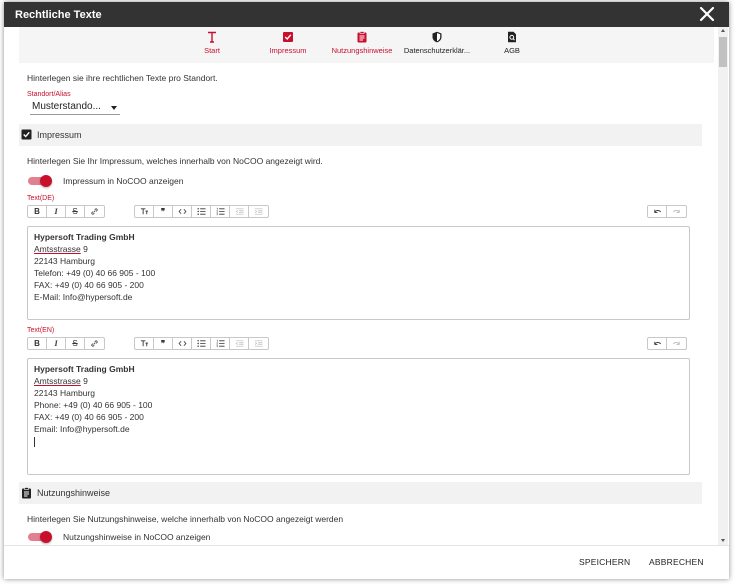 This screenshot has width=735, height=586. What do you see at coordinates (360, 493) in the screenshot?
I see `section-nutzungshinweise: Nutzungshinweise` at bounding box center [360, 493].